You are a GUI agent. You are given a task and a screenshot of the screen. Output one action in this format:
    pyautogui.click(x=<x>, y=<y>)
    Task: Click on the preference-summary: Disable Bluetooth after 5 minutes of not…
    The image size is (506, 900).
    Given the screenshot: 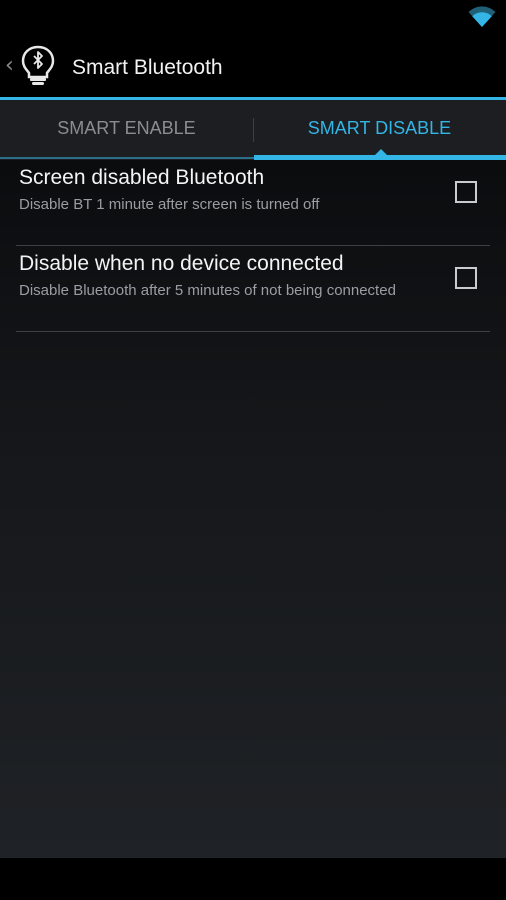 What is the action you would take?
    pyautogui.click(x=207, y=290)
    